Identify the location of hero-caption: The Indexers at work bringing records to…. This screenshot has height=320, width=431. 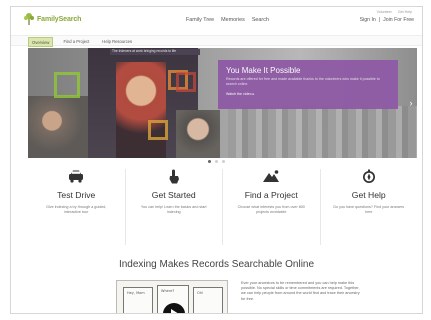
(144, 51).